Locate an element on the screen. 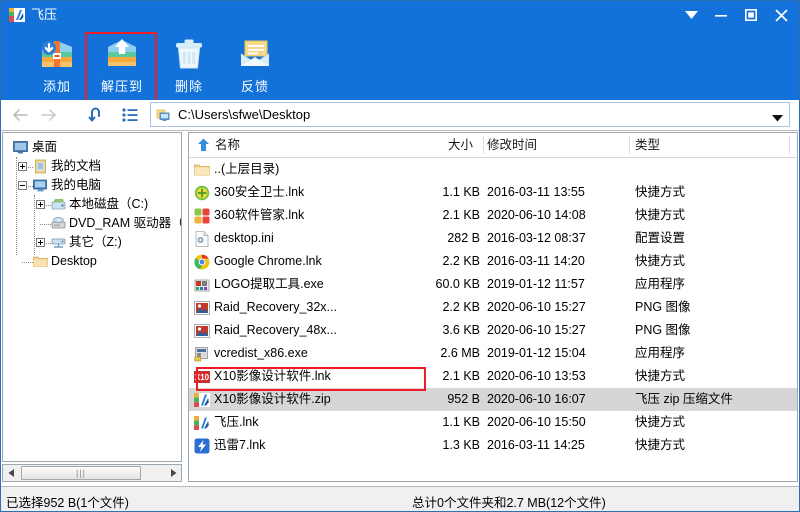 The image size is (800, 512). file-date: 2016-03-11 14:25 is located at coordinates (536, 445).